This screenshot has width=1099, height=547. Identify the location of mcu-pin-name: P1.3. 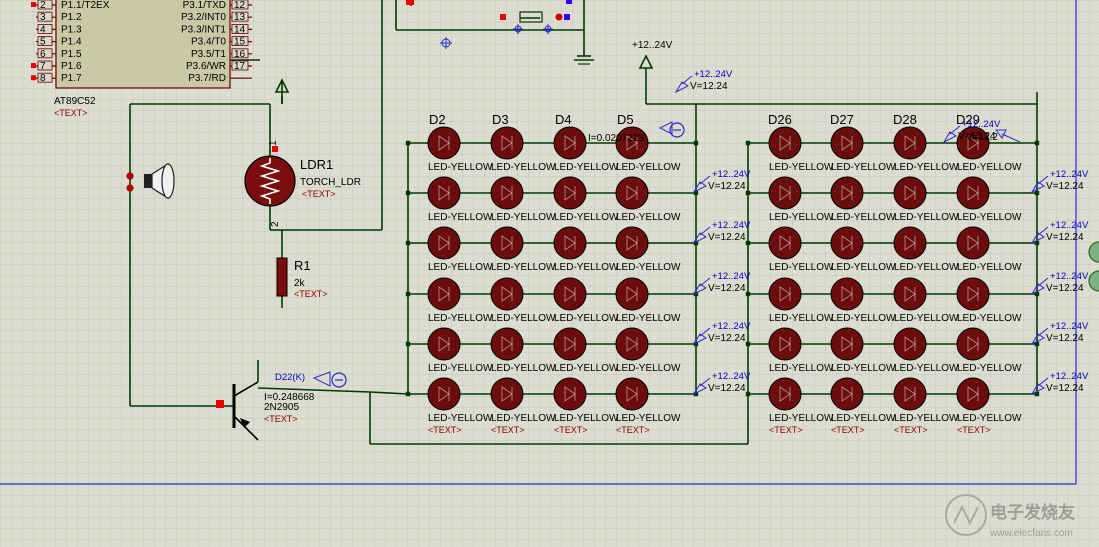
(71, 29).